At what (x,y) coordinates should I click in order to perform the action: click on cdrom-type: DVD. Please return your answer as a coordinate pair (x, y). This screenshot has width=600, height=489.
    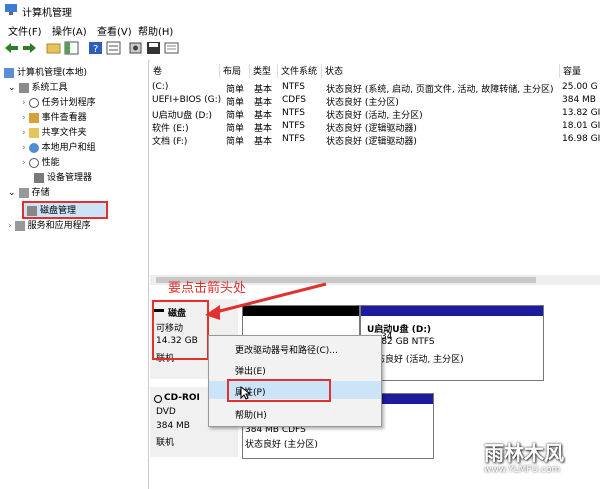
    Looking at the image, I should click on (166, 412).